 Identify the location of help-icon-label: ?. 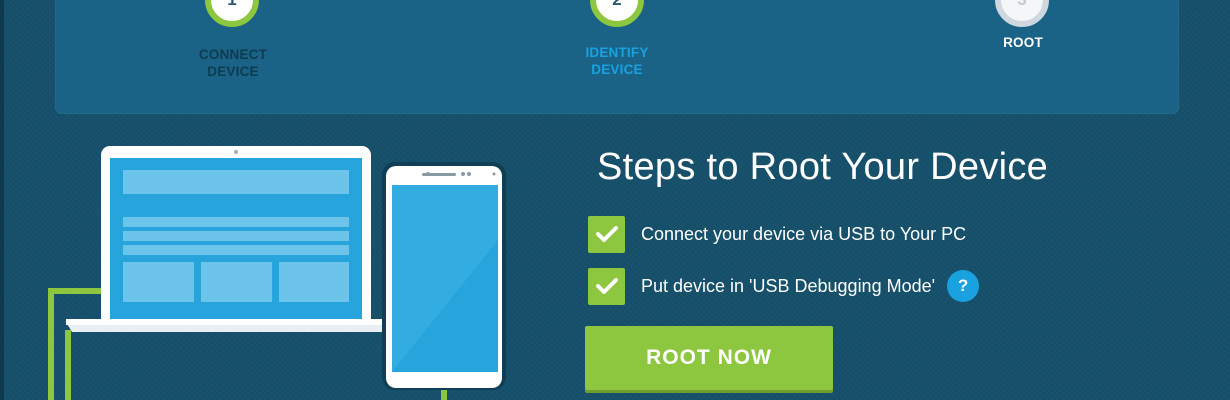
(963, 285).